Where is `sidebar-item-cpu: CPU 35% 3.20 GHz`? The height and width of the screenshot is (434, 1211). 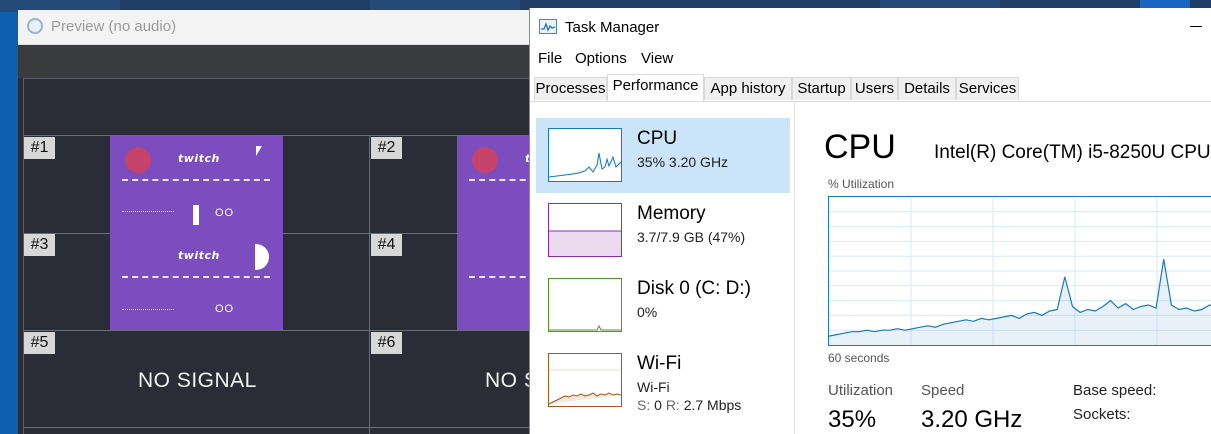 sidebar-item-cpu: CPU 35% 3.20 GHz is located at coordinates (663, 155).